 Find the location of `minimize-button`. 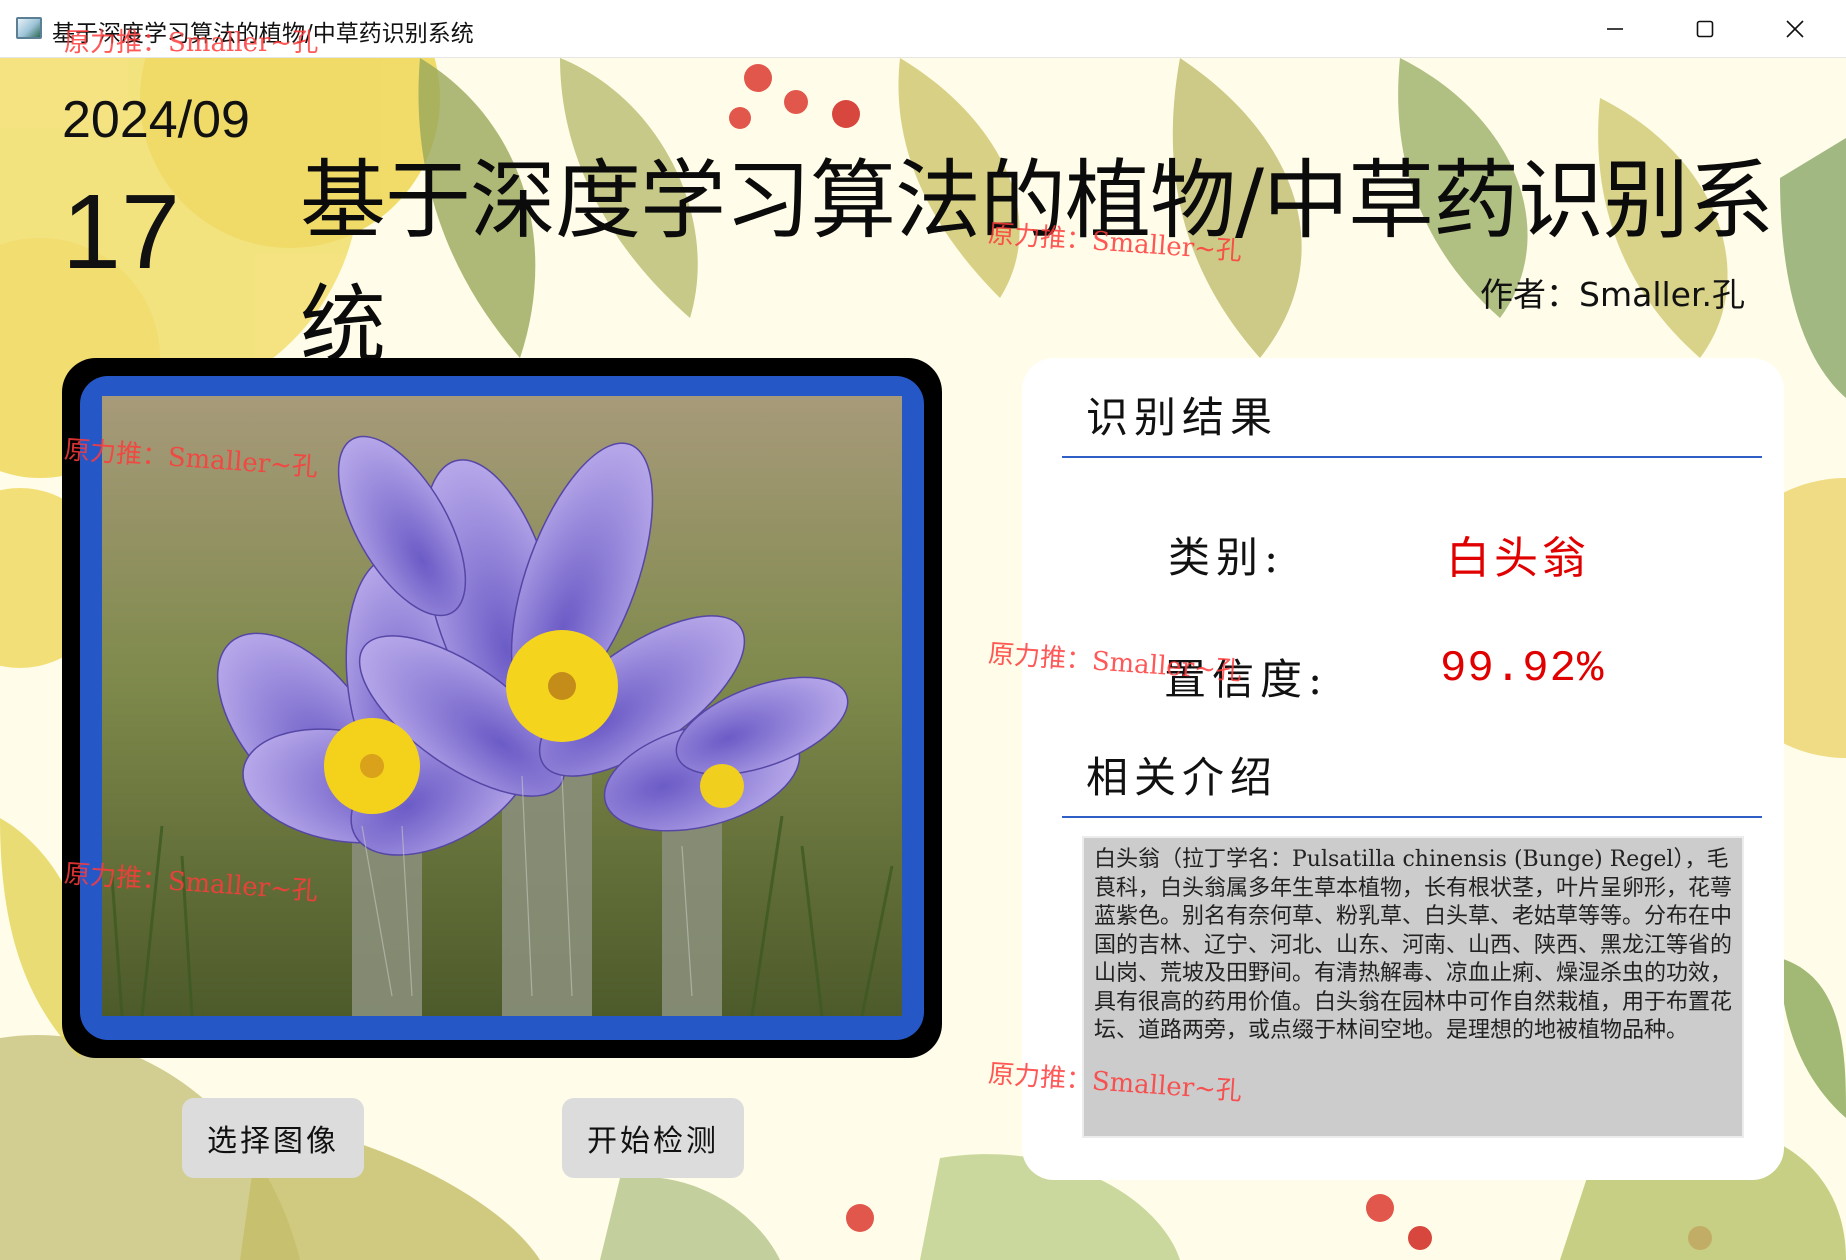

minimize-button is located at coordinates (1615, 29).